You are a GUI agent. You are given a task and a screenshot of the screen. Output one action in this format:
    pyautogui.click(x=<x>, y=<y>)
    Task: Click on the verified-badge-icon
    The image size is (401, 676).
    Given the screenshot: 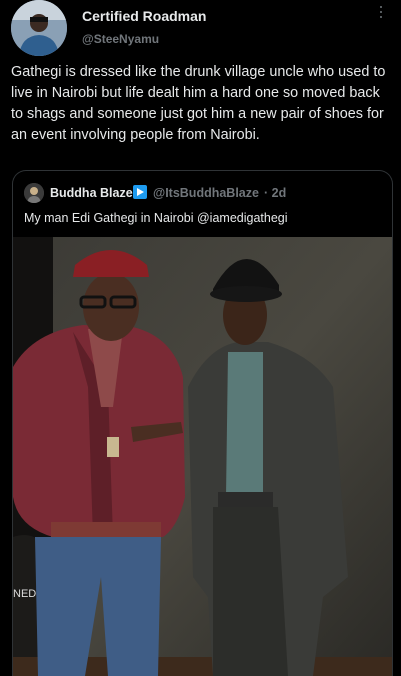 What is the action you would take?
    pyautogui.click(x=140, y=192)
    